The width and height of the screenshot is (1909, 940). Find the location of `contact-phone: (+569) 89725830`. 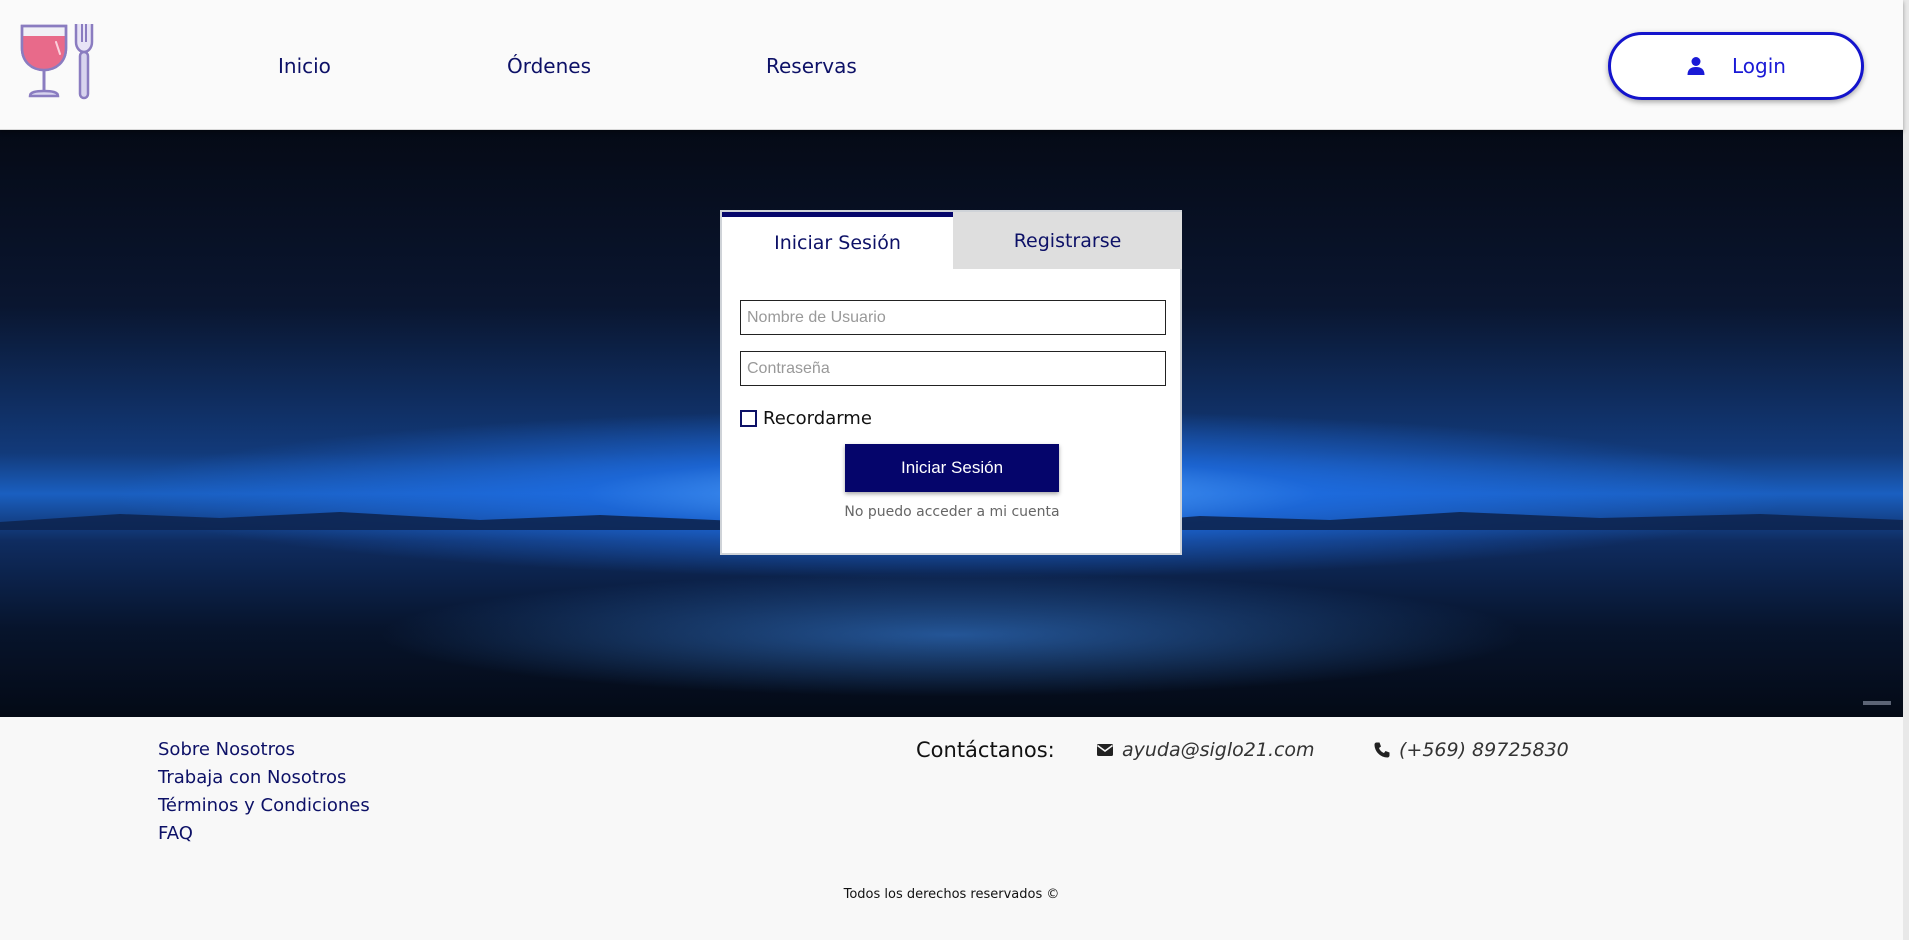

contact-phone: (+569) 89725830 is located at coordinates (1471, 750).